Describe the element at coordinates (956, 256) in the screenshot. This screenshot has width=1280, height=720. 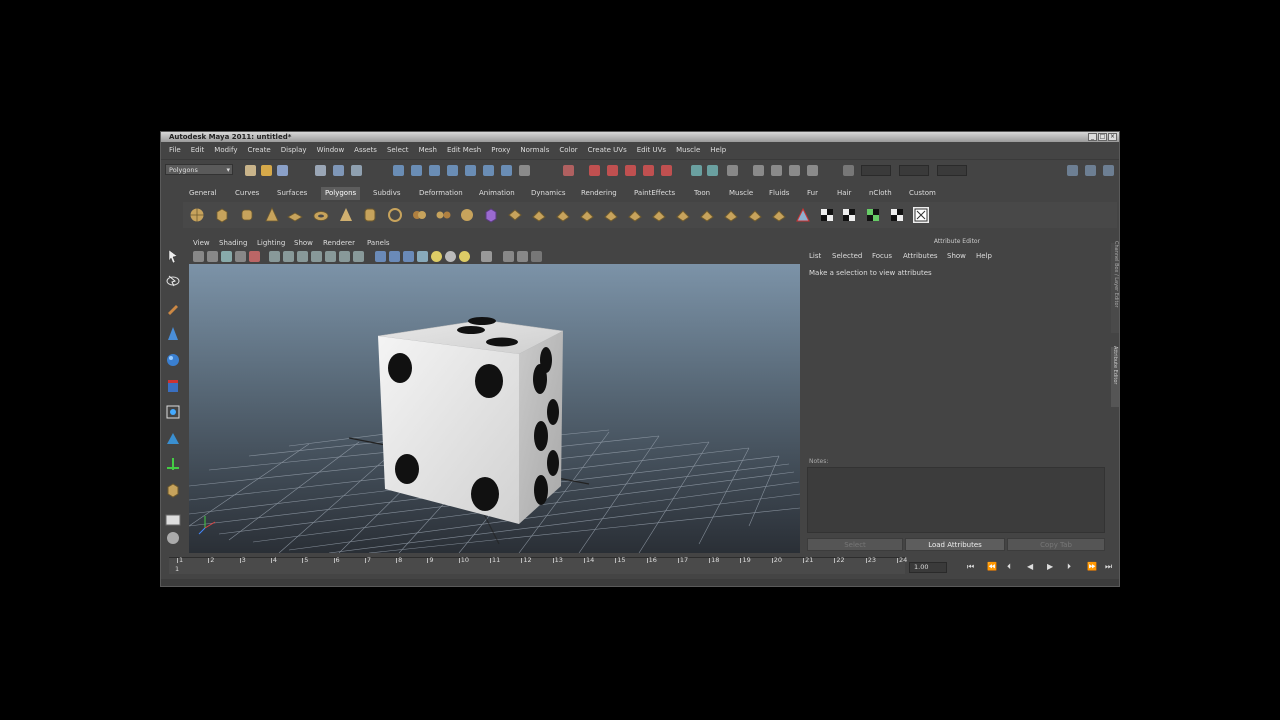
I see `ae-menu-show: Show` at that location.